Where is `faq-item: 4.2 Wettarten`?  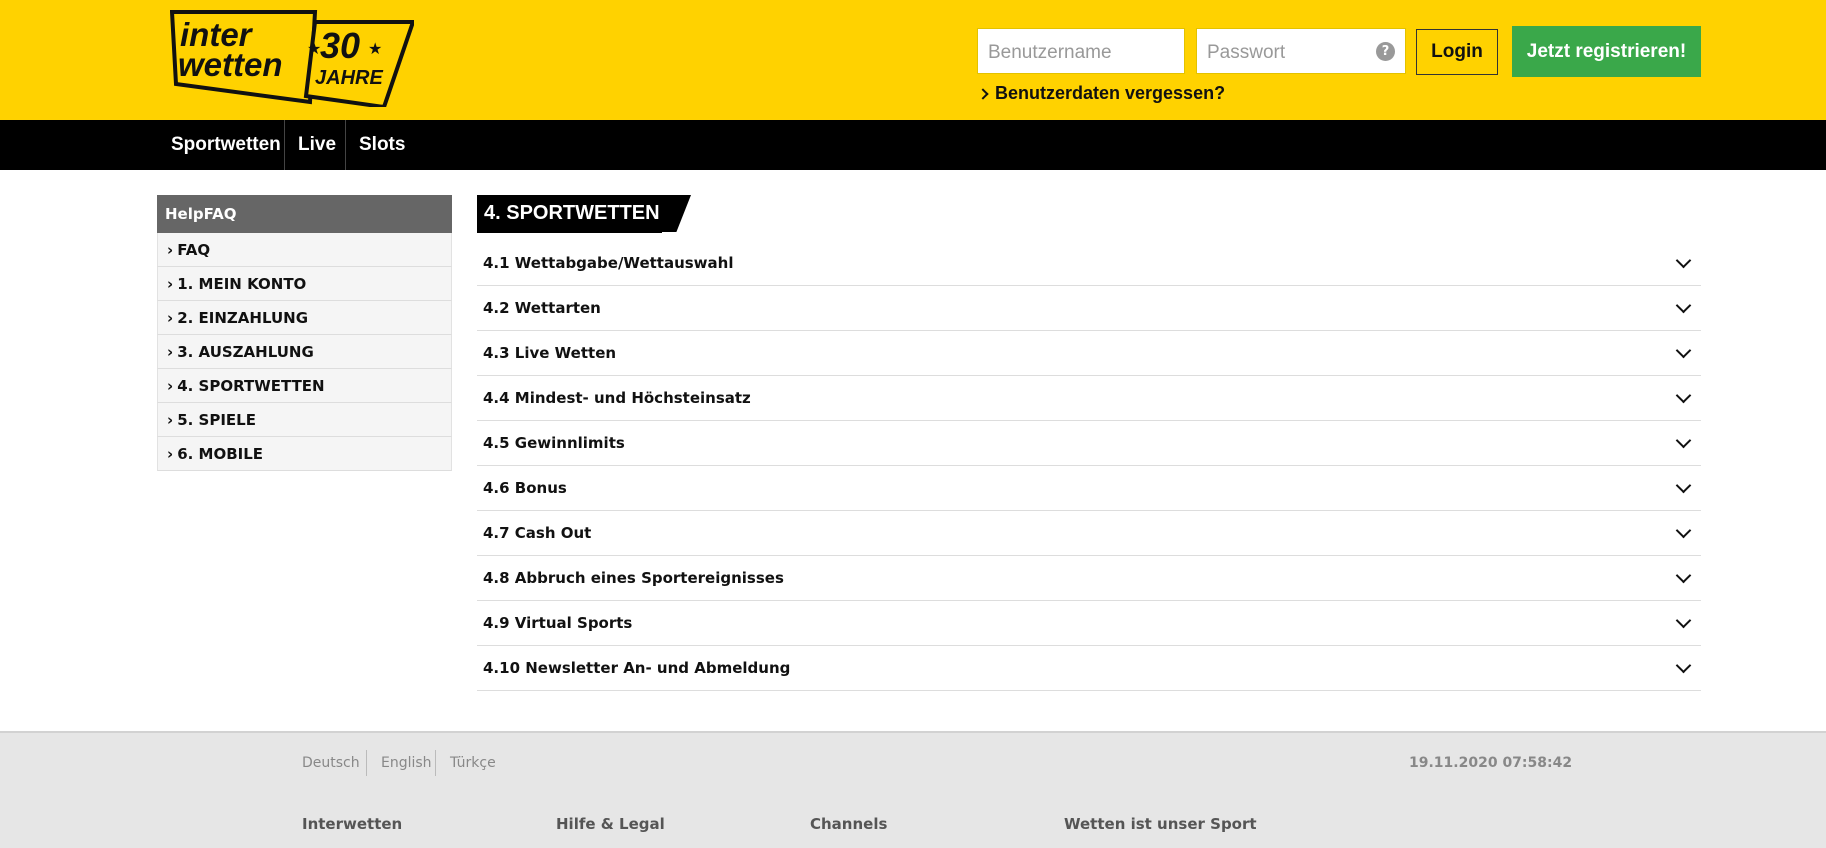 faq-item: 4.2 Wettarten is located at coordinates (1089, 308).